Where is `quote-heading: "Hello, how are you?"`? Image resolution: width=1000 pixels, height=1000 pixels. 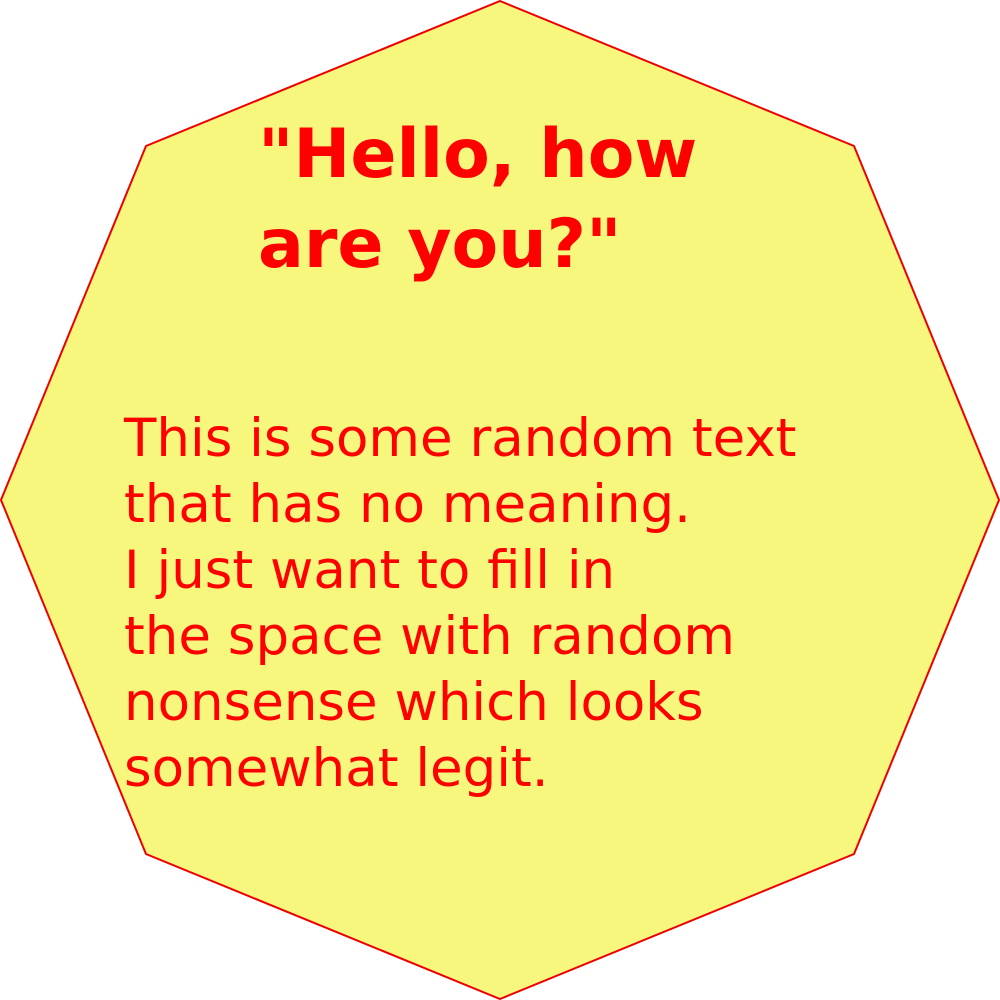 quote-heading: "Hello, how are you?" is located at coordinates (477, 200).